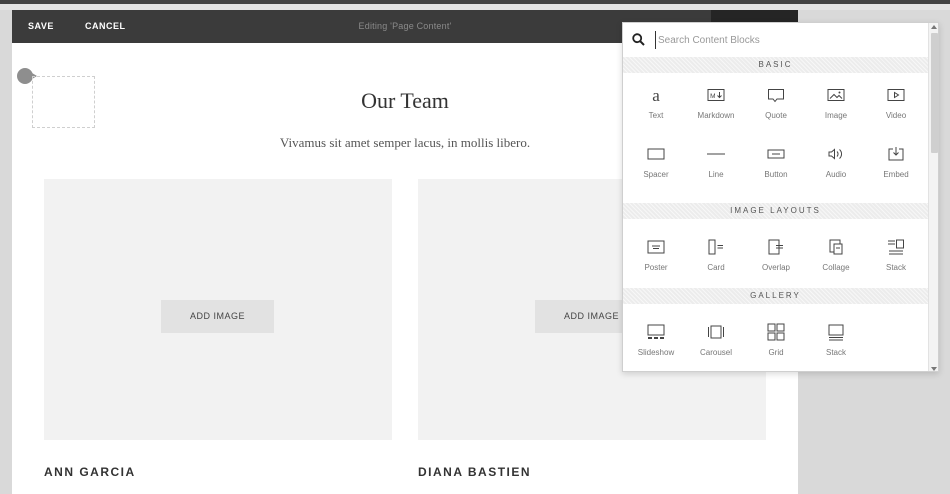 The height and width of the screenshot is (494, 950). Describe the element at coordinates (105, 26) in the screenshot. I see `cancel-button: CANCEL` at that location.